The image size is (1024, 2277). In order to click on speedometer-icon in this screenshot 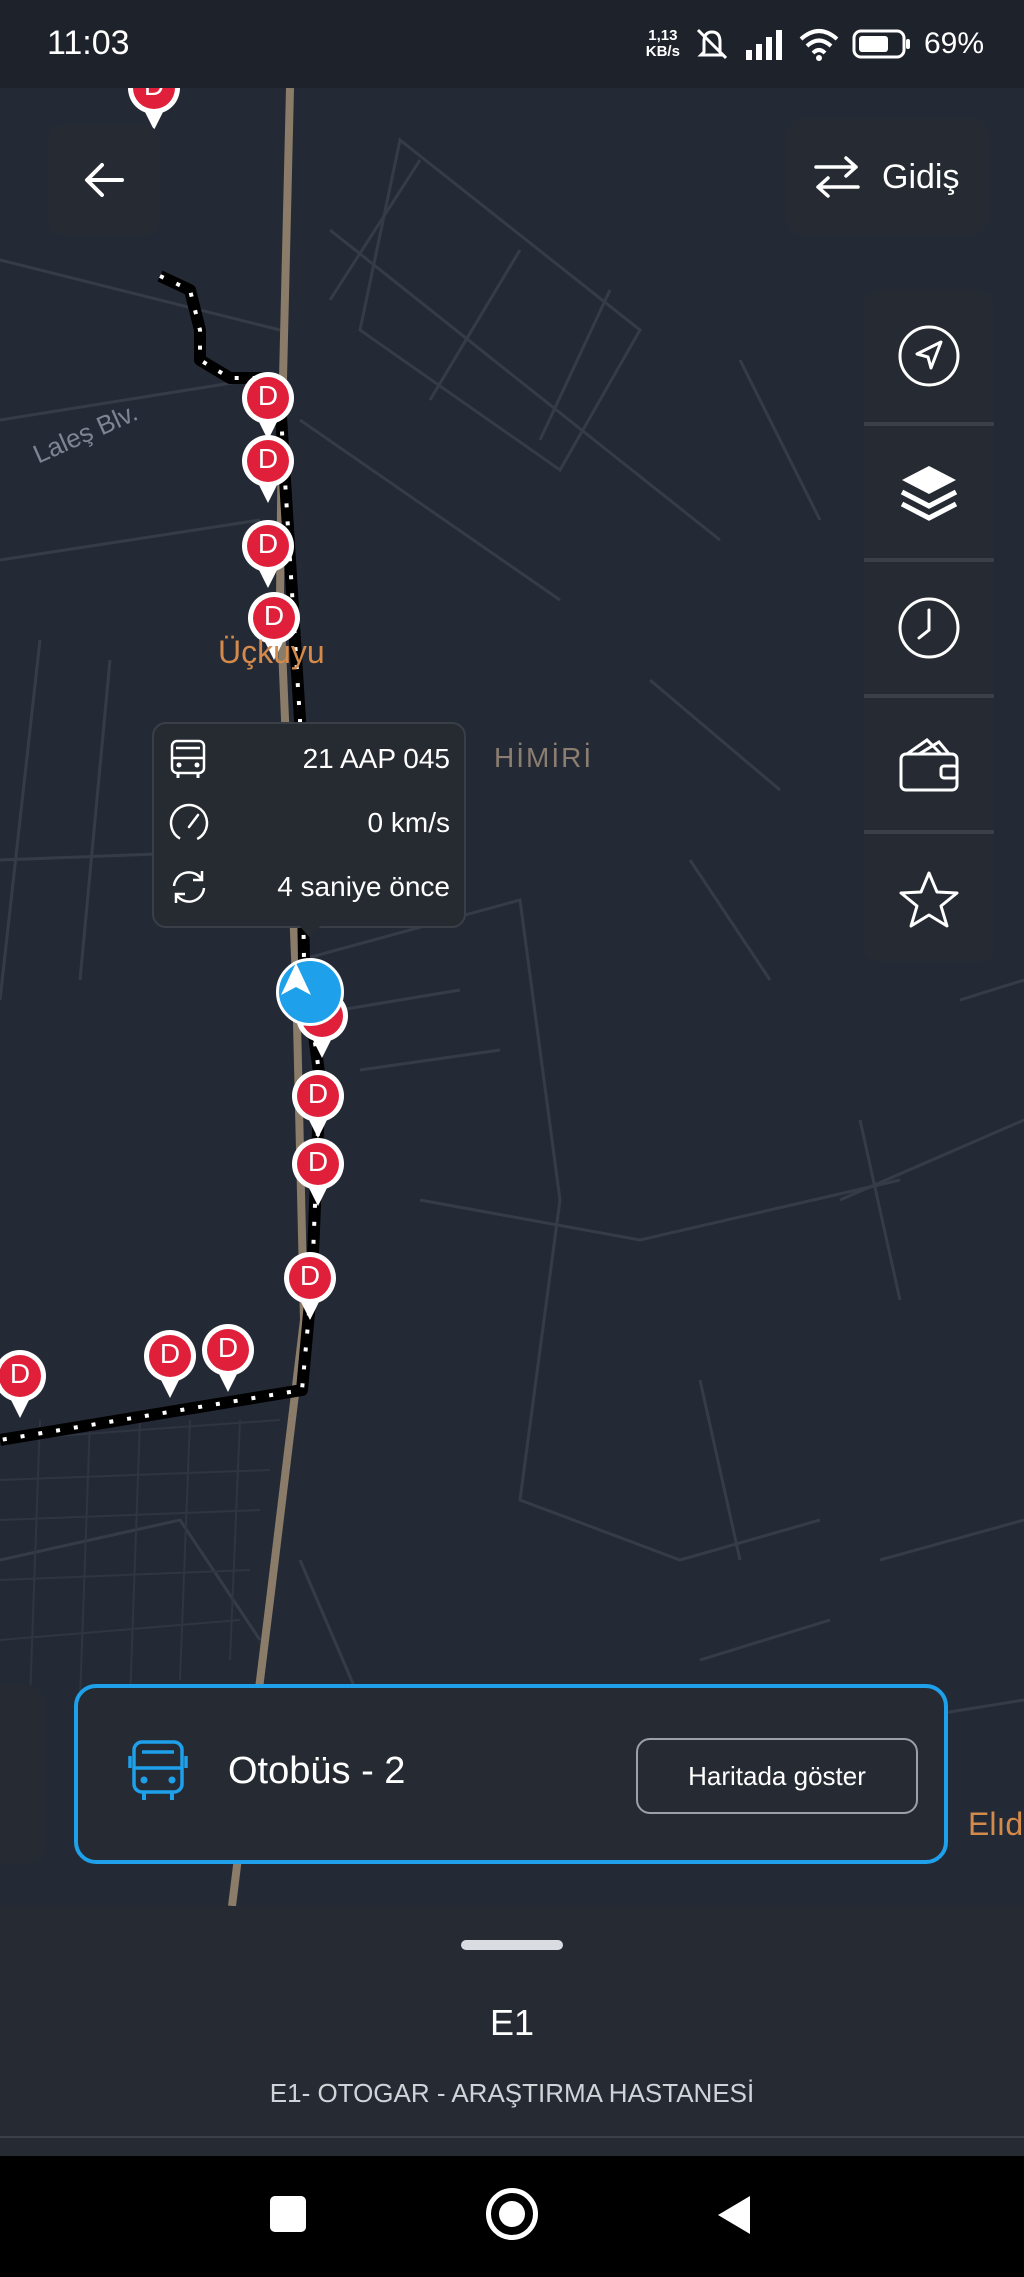, I will do `click(189, 823)`.